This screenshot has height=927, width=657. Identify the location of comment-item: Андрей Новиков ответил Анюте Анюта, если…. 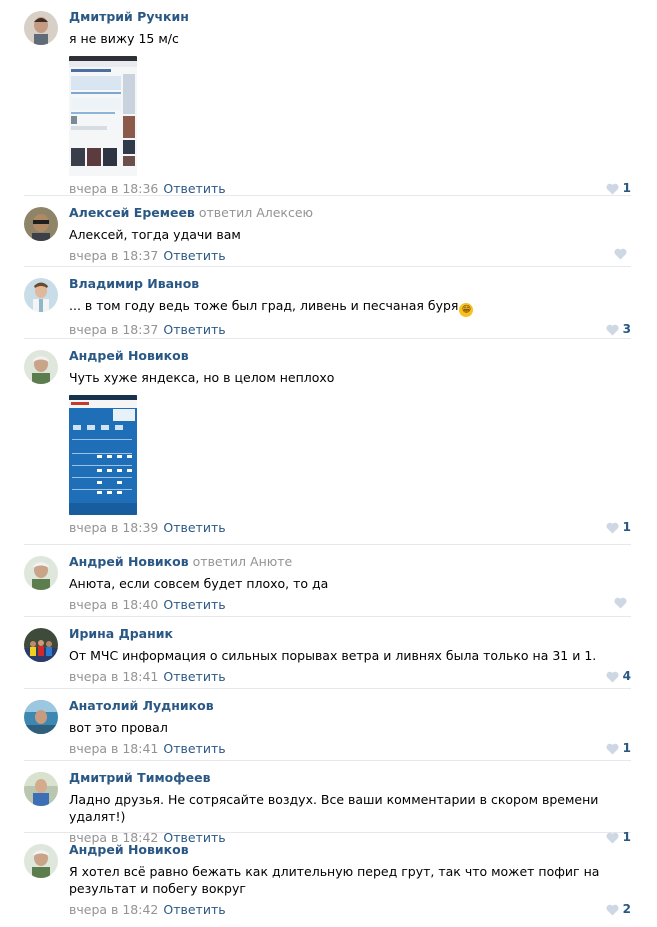
(327, 581).